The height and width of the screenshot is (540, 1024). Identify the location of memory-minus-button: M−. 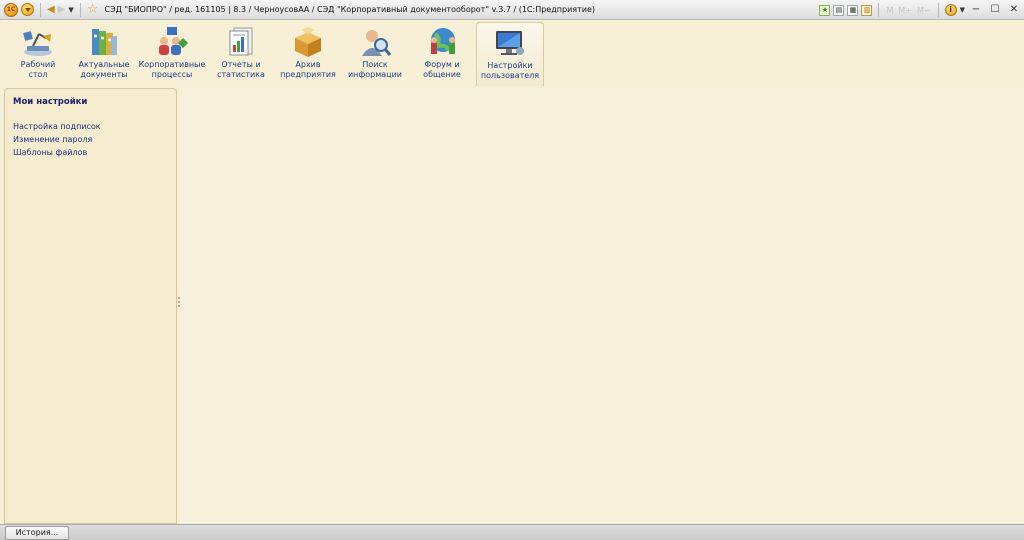
(924, 10).